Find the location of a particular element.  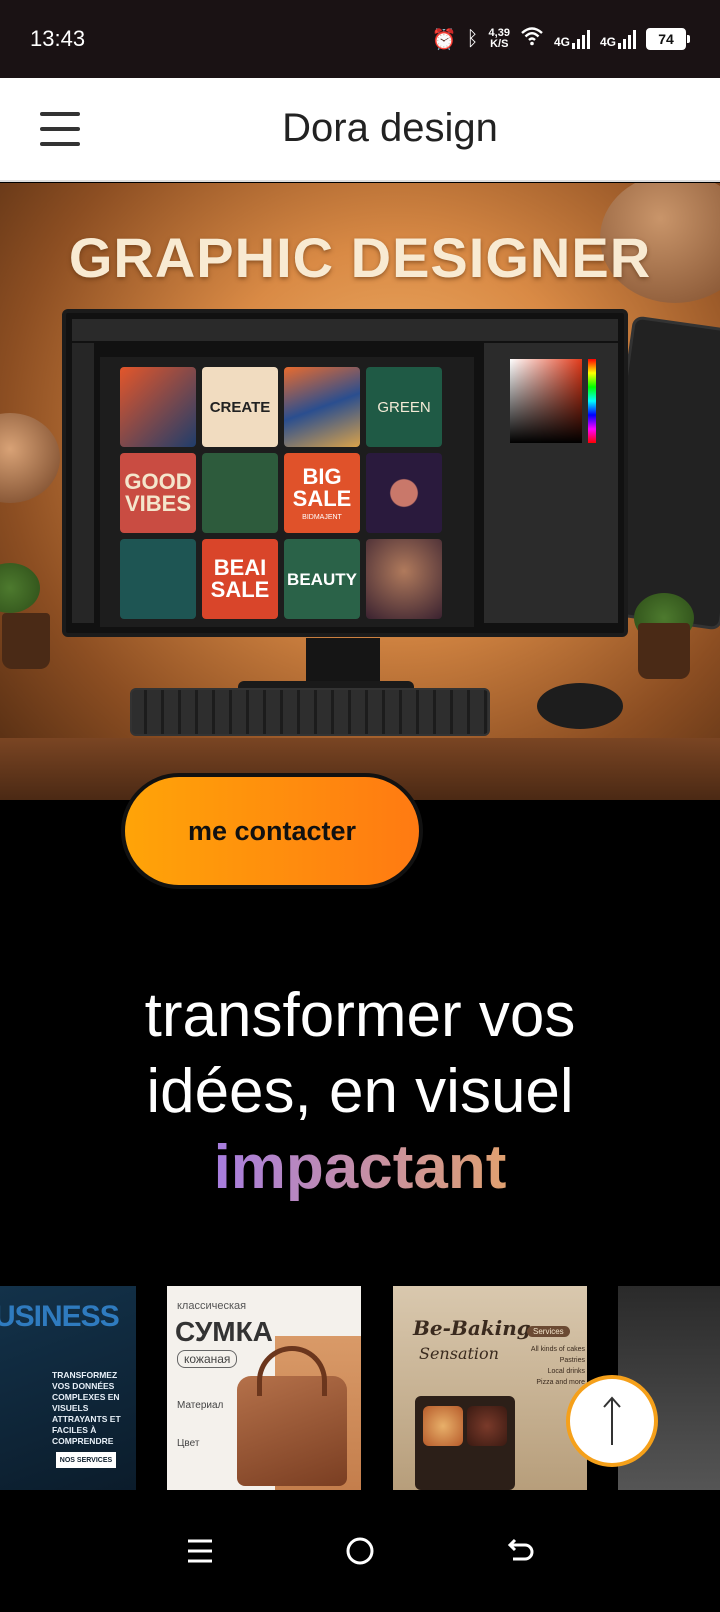

lamp-image is located at coordinates (30, 458).